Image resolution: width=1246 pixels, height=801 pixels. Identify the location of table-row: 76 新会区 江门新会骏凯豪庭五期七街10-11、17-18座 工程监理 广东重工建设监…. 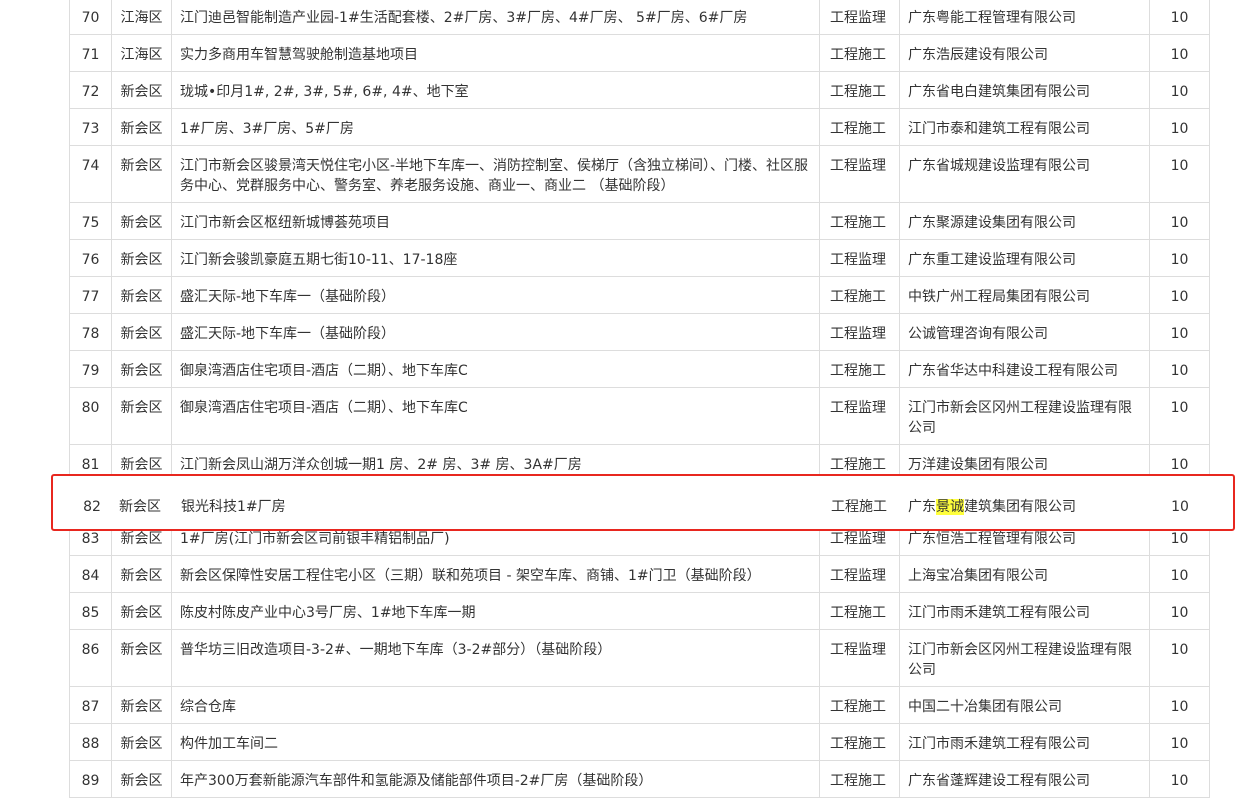
(639, 258).